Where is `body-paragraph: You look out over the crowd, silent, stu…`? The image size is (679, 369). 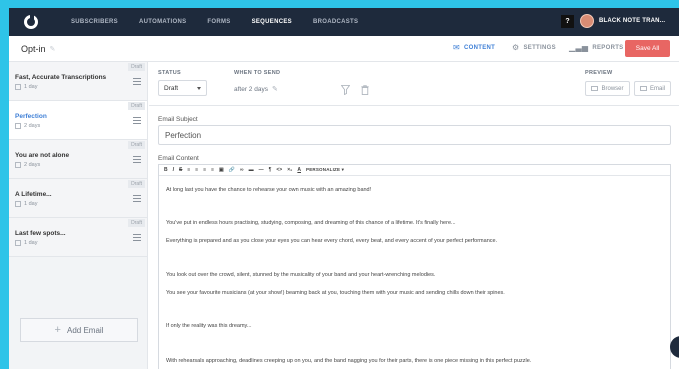 body-paragraph: You look out over the crowd, silent, stu… is located at coordinates (301, 275).